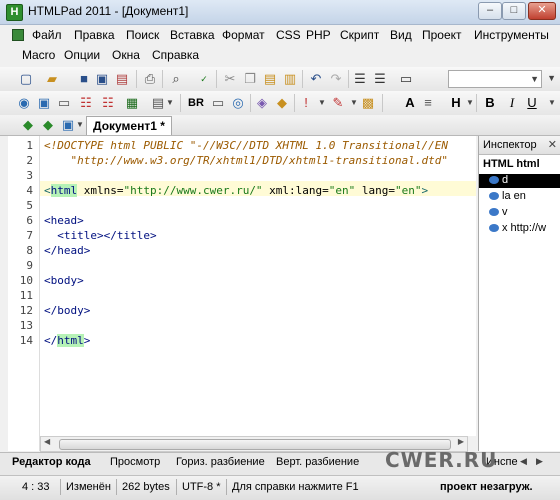 The image size is (560, 500). What do you see at coordinates (295, 487) in the screenshot?
I see `help-hint: Для справки нажмите F1` at bounding box center [295, 487].